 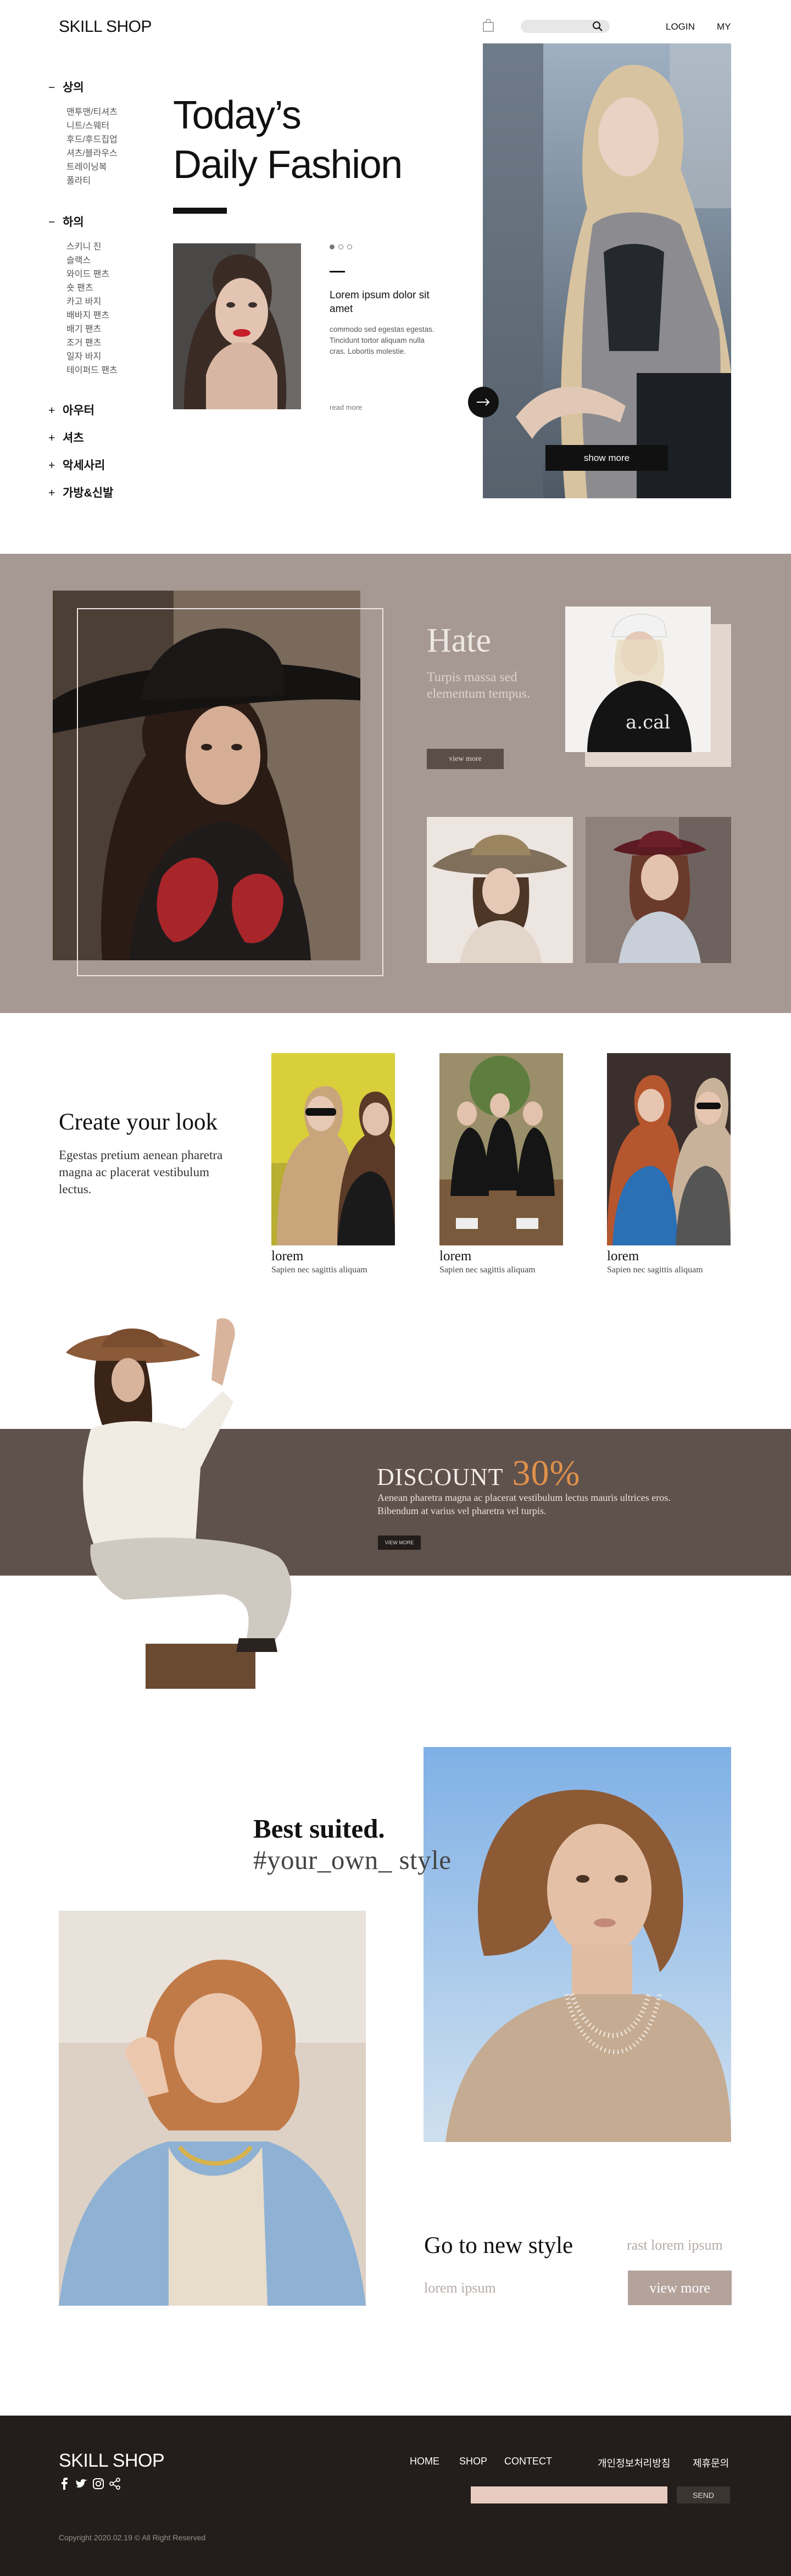 What do you see at coordinates (466, 759) in the screenshot?
I see `hate-view-more-button: view more` at bounding box center [466, 759].